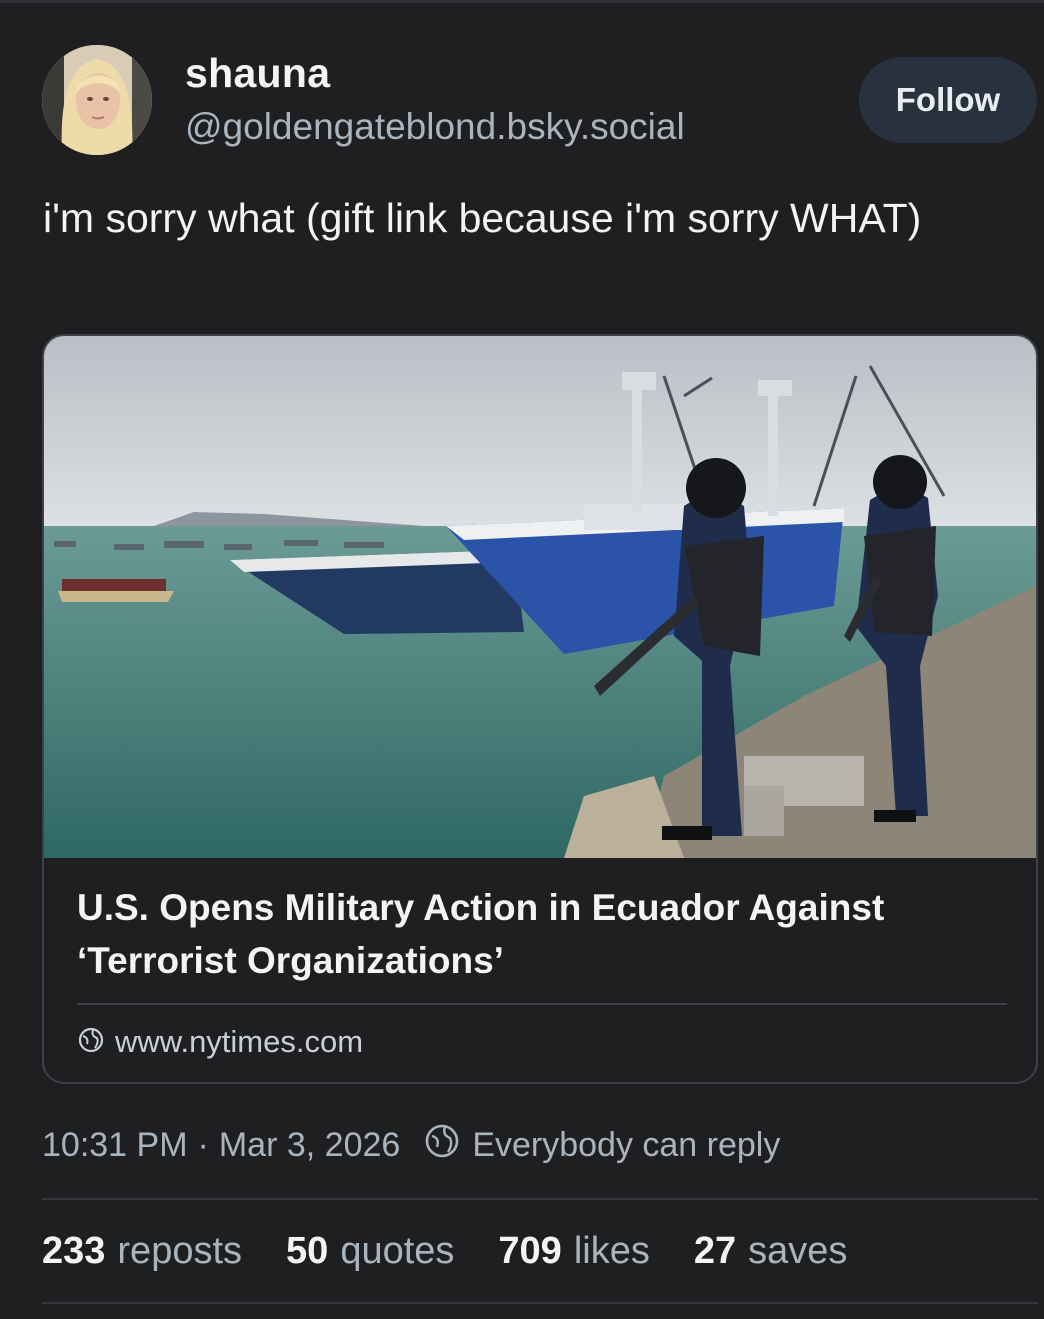 The image size is (1044, 1319). I want to click on post-stats: 233 reposts 50 quotes 709 likes 27 saves, so click(444, 1251).